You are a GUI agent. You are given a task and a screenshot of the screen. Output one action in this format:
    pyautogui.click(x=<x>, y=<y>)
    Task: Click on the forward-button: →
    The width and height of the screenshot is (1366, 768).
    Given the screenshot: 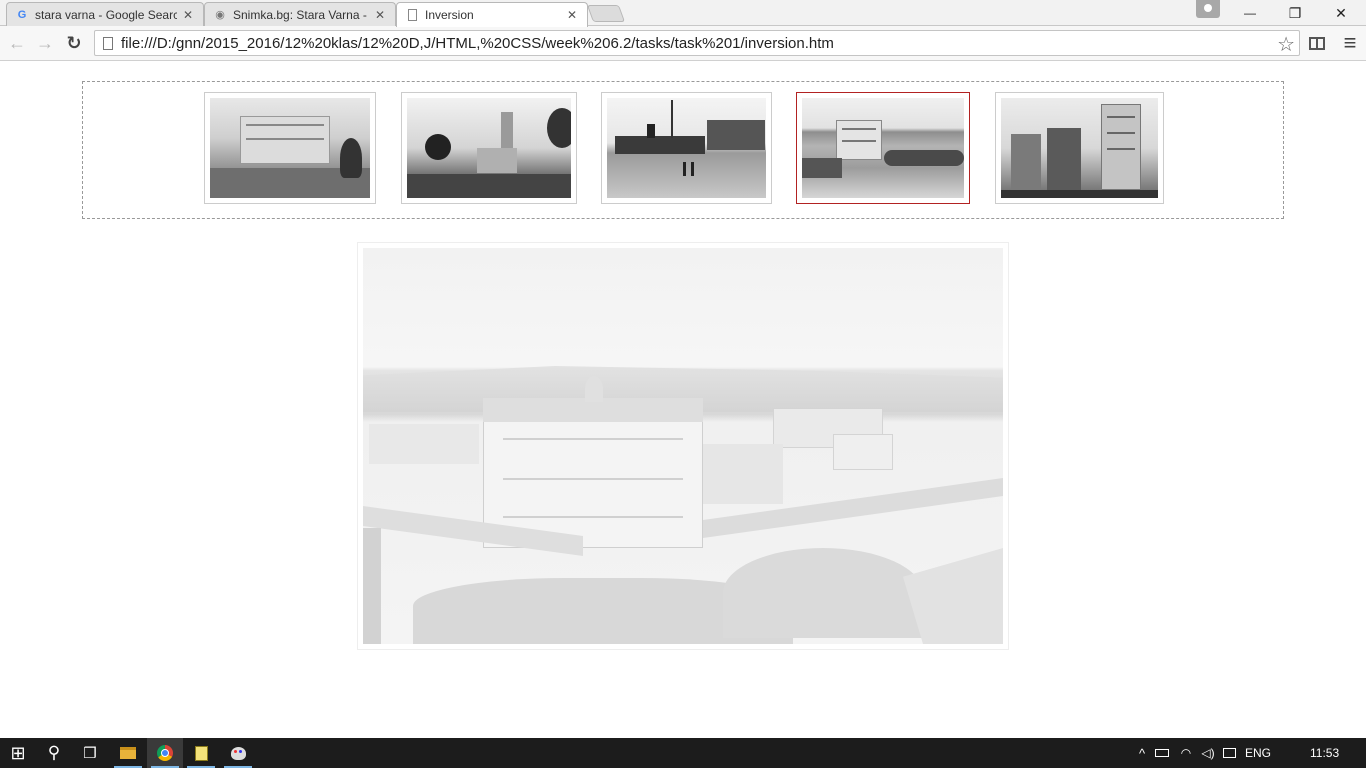 What is the action you would take?
    pyautogui.click(x=45, y=43)
    